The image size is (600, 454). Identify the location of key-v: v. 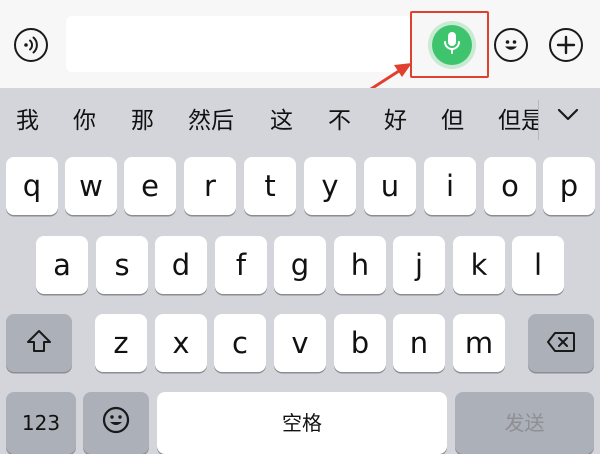
(300, 343).